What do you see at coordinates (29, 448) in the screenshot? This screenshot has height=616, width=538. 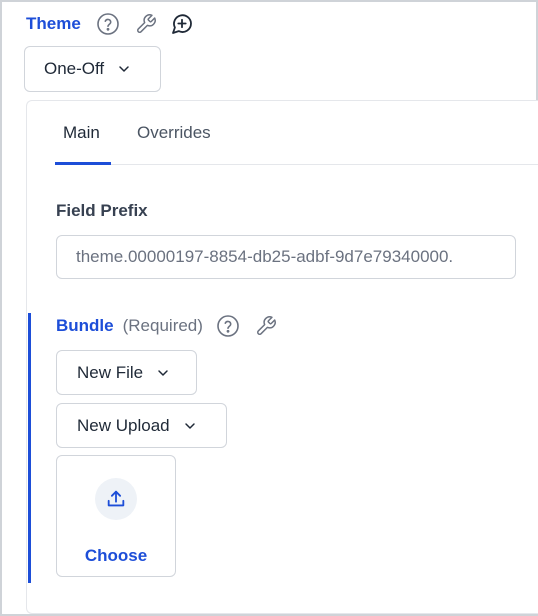 I see `bundle-section-indicator` at bounding box center [29, 448].